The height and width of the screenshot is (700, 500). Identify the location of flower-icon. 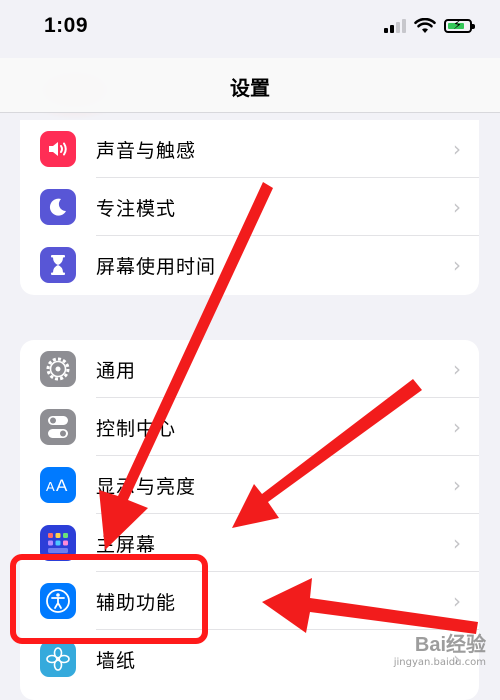
(58, 659).